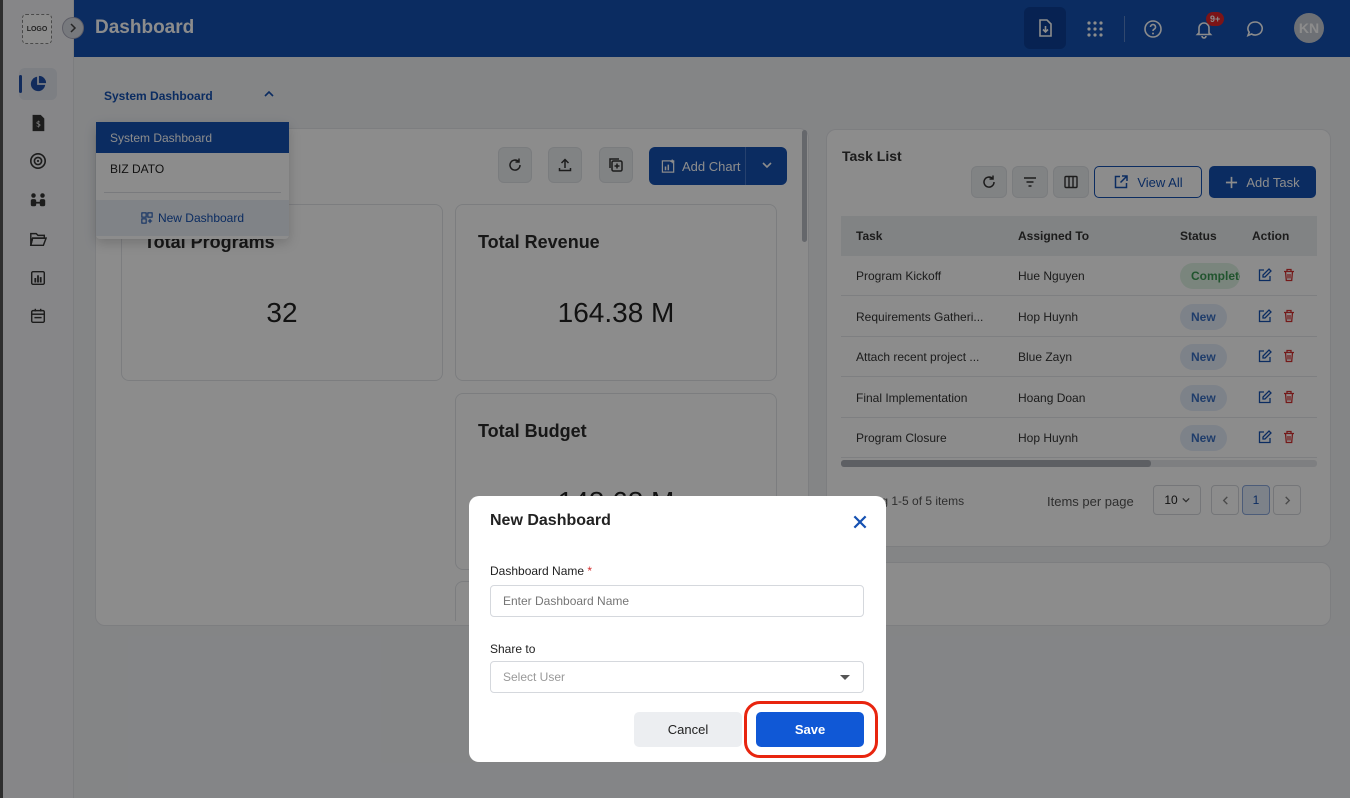  I want to click on share-to-select: Select User, so click(677, 677).